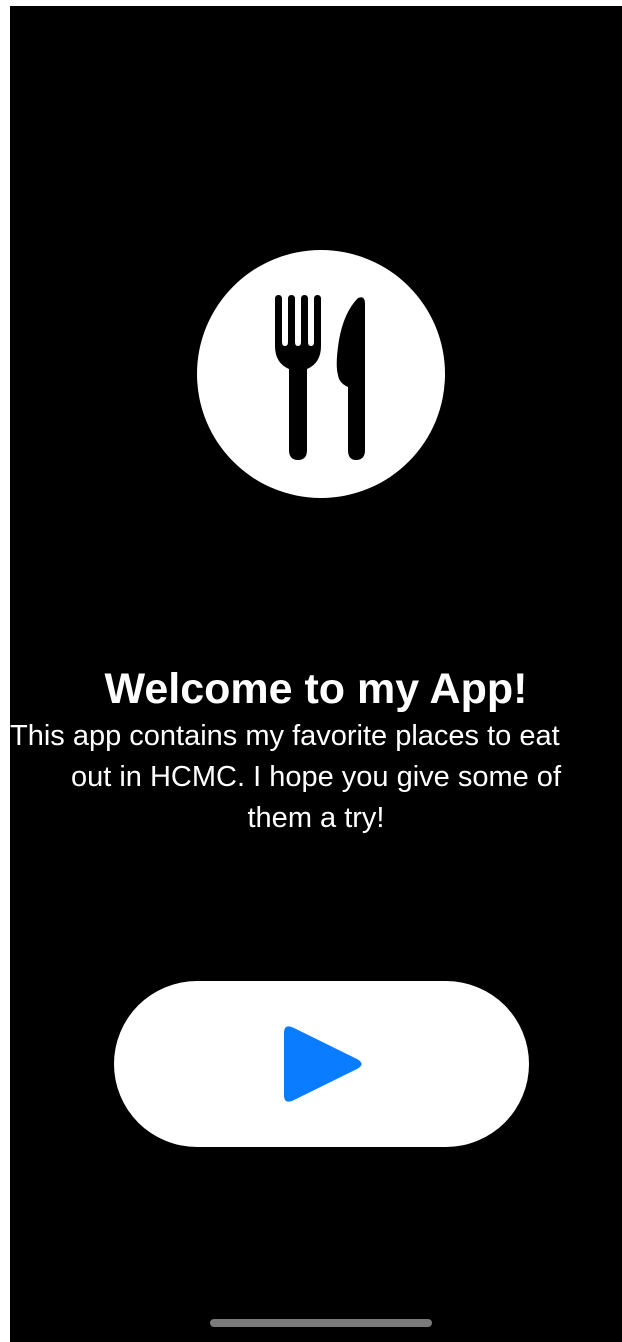 The width and height of the screenshot is (622, 1342). I want to click on home-indicator, so click(321, 1323).